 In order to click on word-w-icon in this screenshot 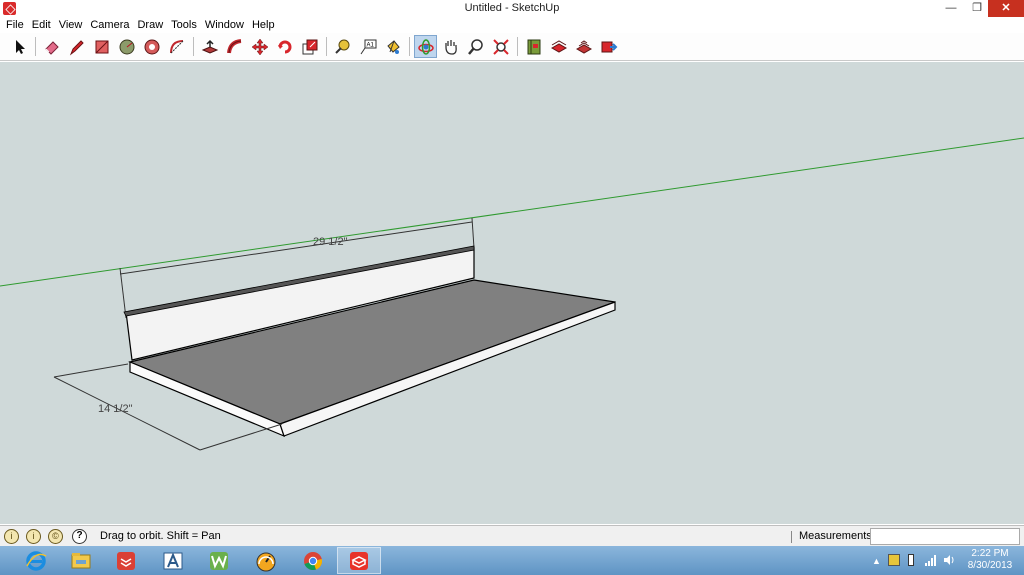, I will do `click(219, 560)`.